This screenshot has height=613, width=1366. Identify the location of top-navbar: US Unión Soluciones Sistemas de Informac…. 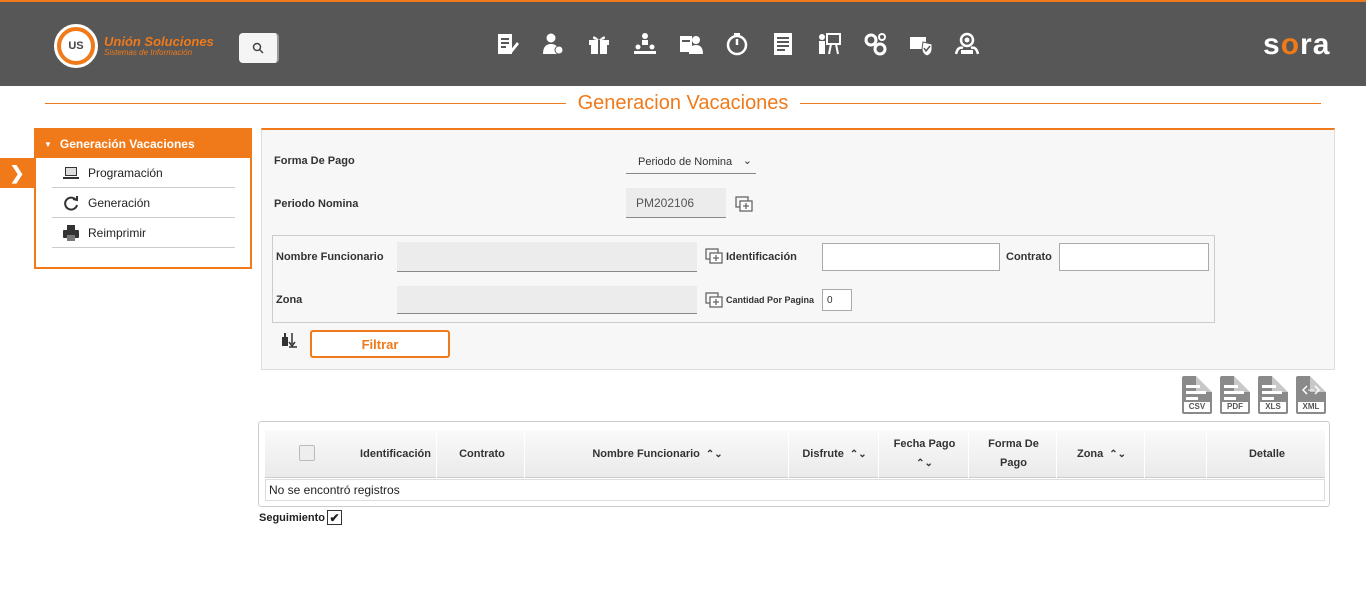
(683, 43).